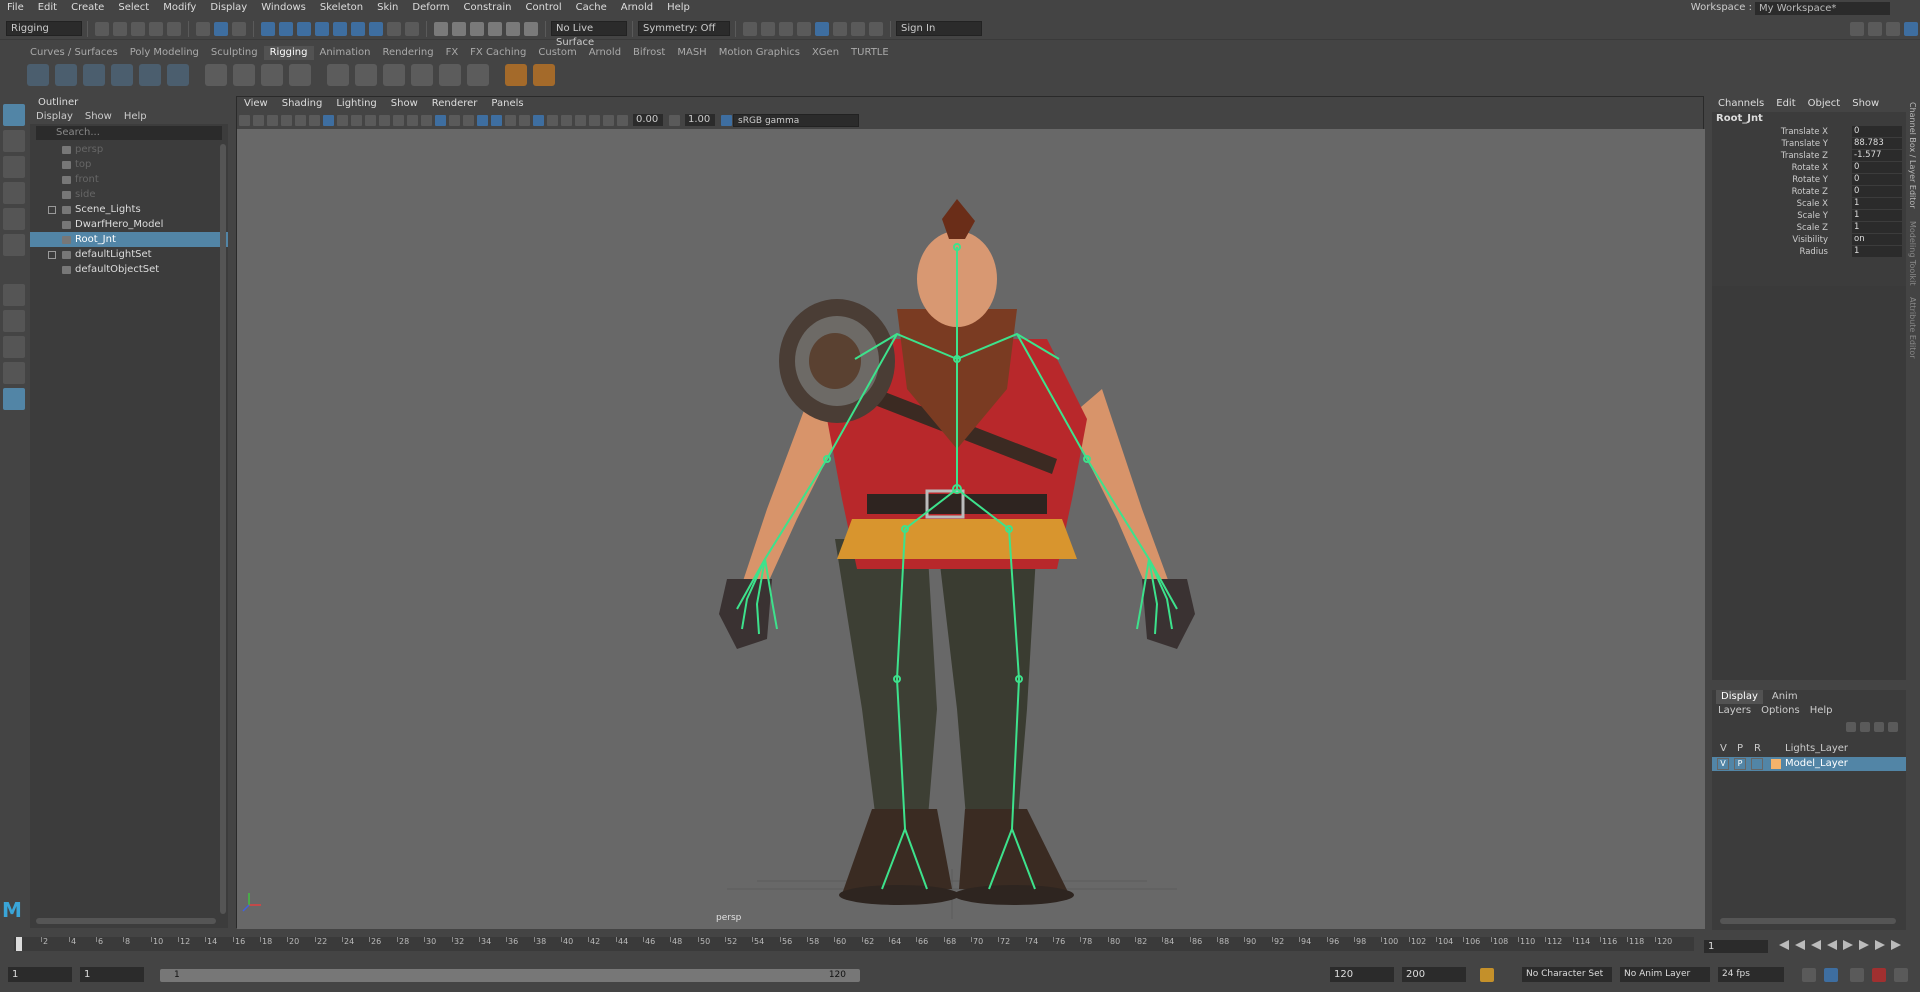  Describe the element at coordinates (684, 28) in the screenshot. I see `symmetry-dropdown: Symmetry: Off` at that location.